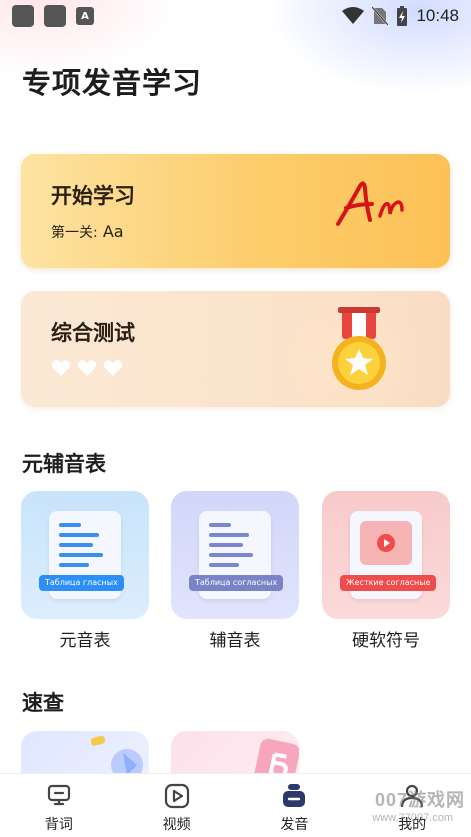 The image size is (471, 837). What do you see at coordinates (370, 203) in the screenshot?
I see `handwritten-aa-icon` at bounding box center [370, 203].